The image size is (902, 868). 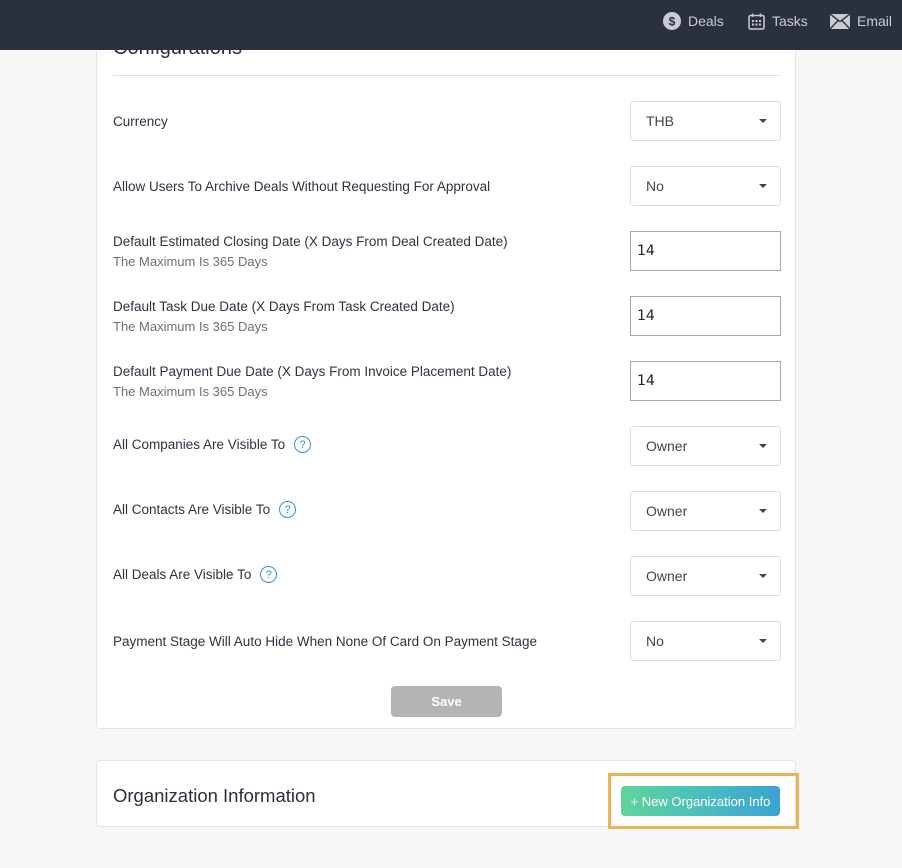 What do you see at coordinates (700, 801) in the screenshot?
I see `new-organization-info-button: + New Organization Info` at bounding box center [700, 801].